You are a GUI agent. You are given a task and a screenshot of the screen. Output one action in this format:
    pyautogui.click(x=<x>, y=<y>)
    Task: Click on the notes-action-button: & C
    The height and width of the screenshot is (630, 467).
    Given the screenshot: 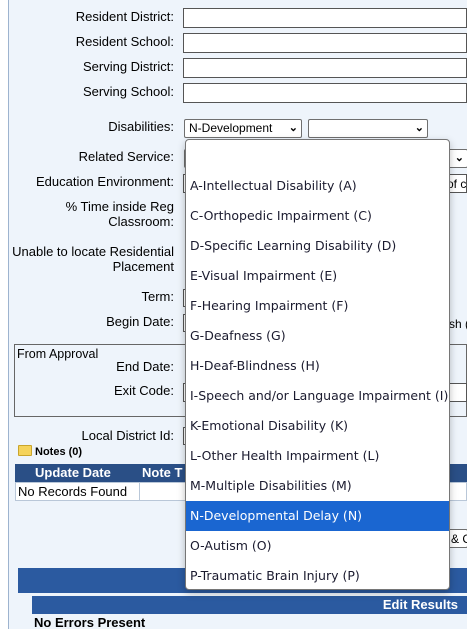 What is the action you would take?
    pyautogui.click(x=457, y=538)
    